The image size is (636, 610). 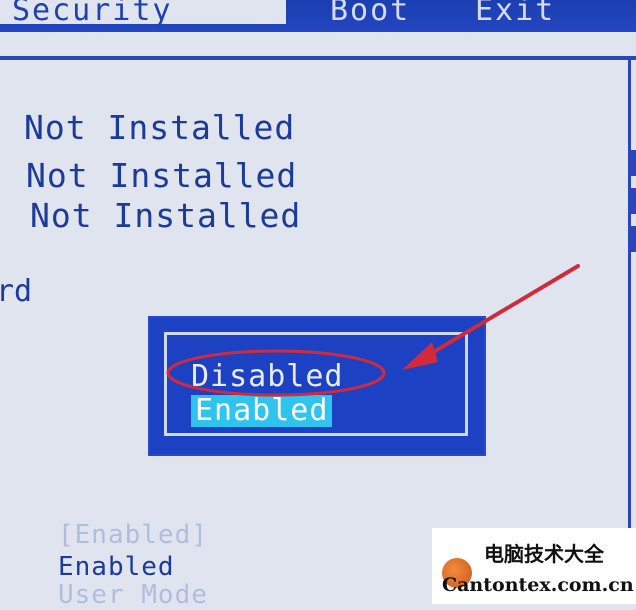 What do you see at coordinates (544, 554) in the screenshot?
I see `watermark-title: 电脑技术大全` at bounding box center [544, 554].